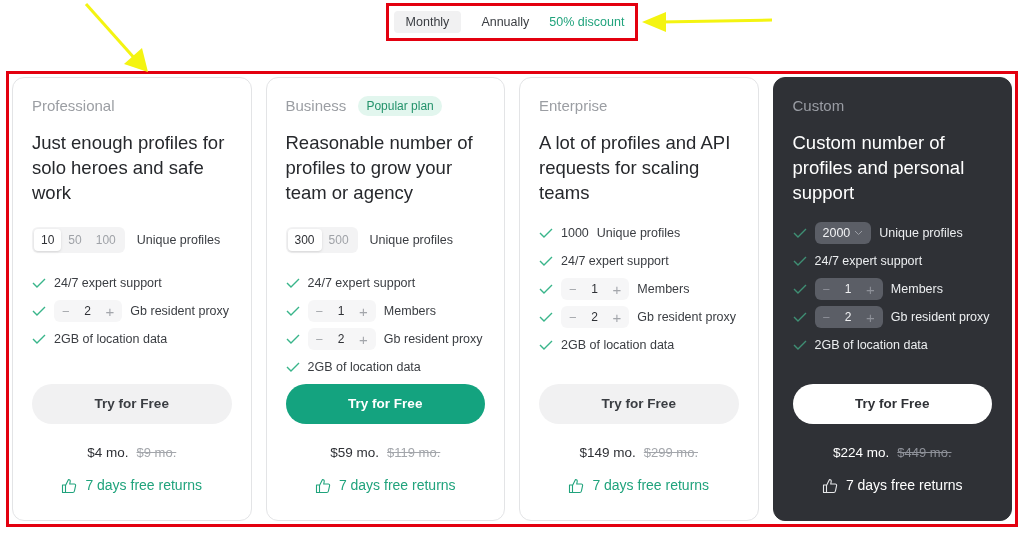 This screenshot has width=1024, height=550. Describe the element at coordinates (414, 453) in the screenshot. I see `old-price: $119 mo.` at that location.